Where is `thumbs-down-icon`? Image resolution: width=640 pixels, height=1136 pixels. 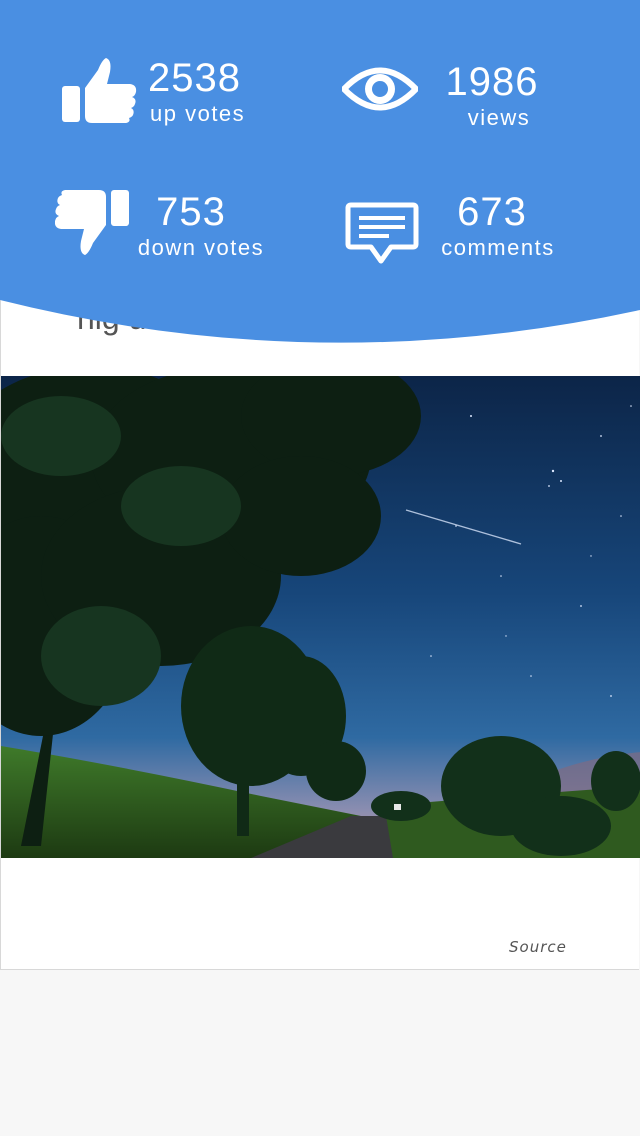
thumbs-down-icon is located at coordinates (93, 223).